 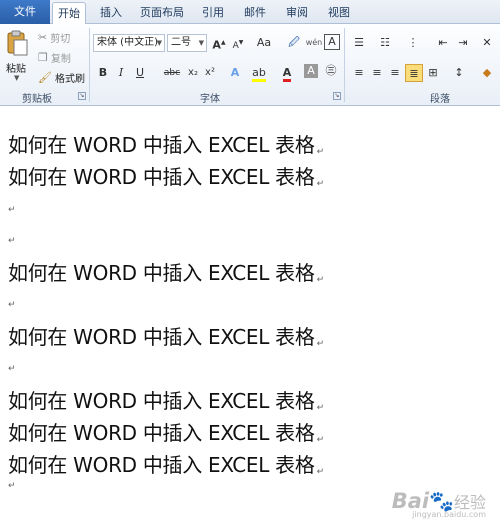 I want to click on tab-home: 开始, so click(x=69, y=13).